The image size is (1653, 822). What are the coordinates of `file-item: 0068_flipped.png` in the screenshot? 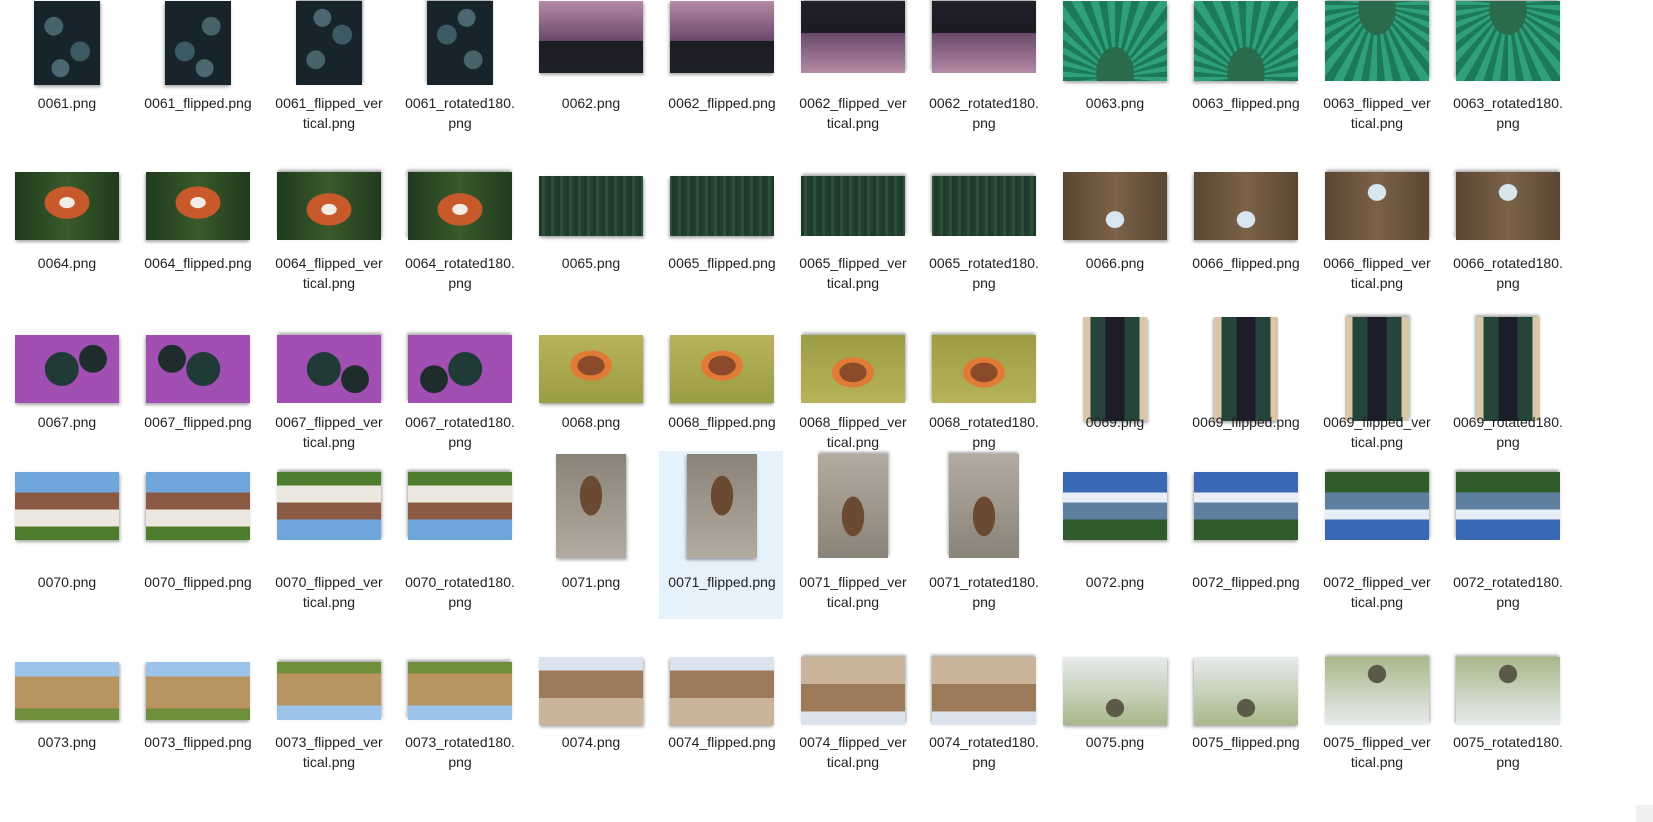 It's located at (721, 392).